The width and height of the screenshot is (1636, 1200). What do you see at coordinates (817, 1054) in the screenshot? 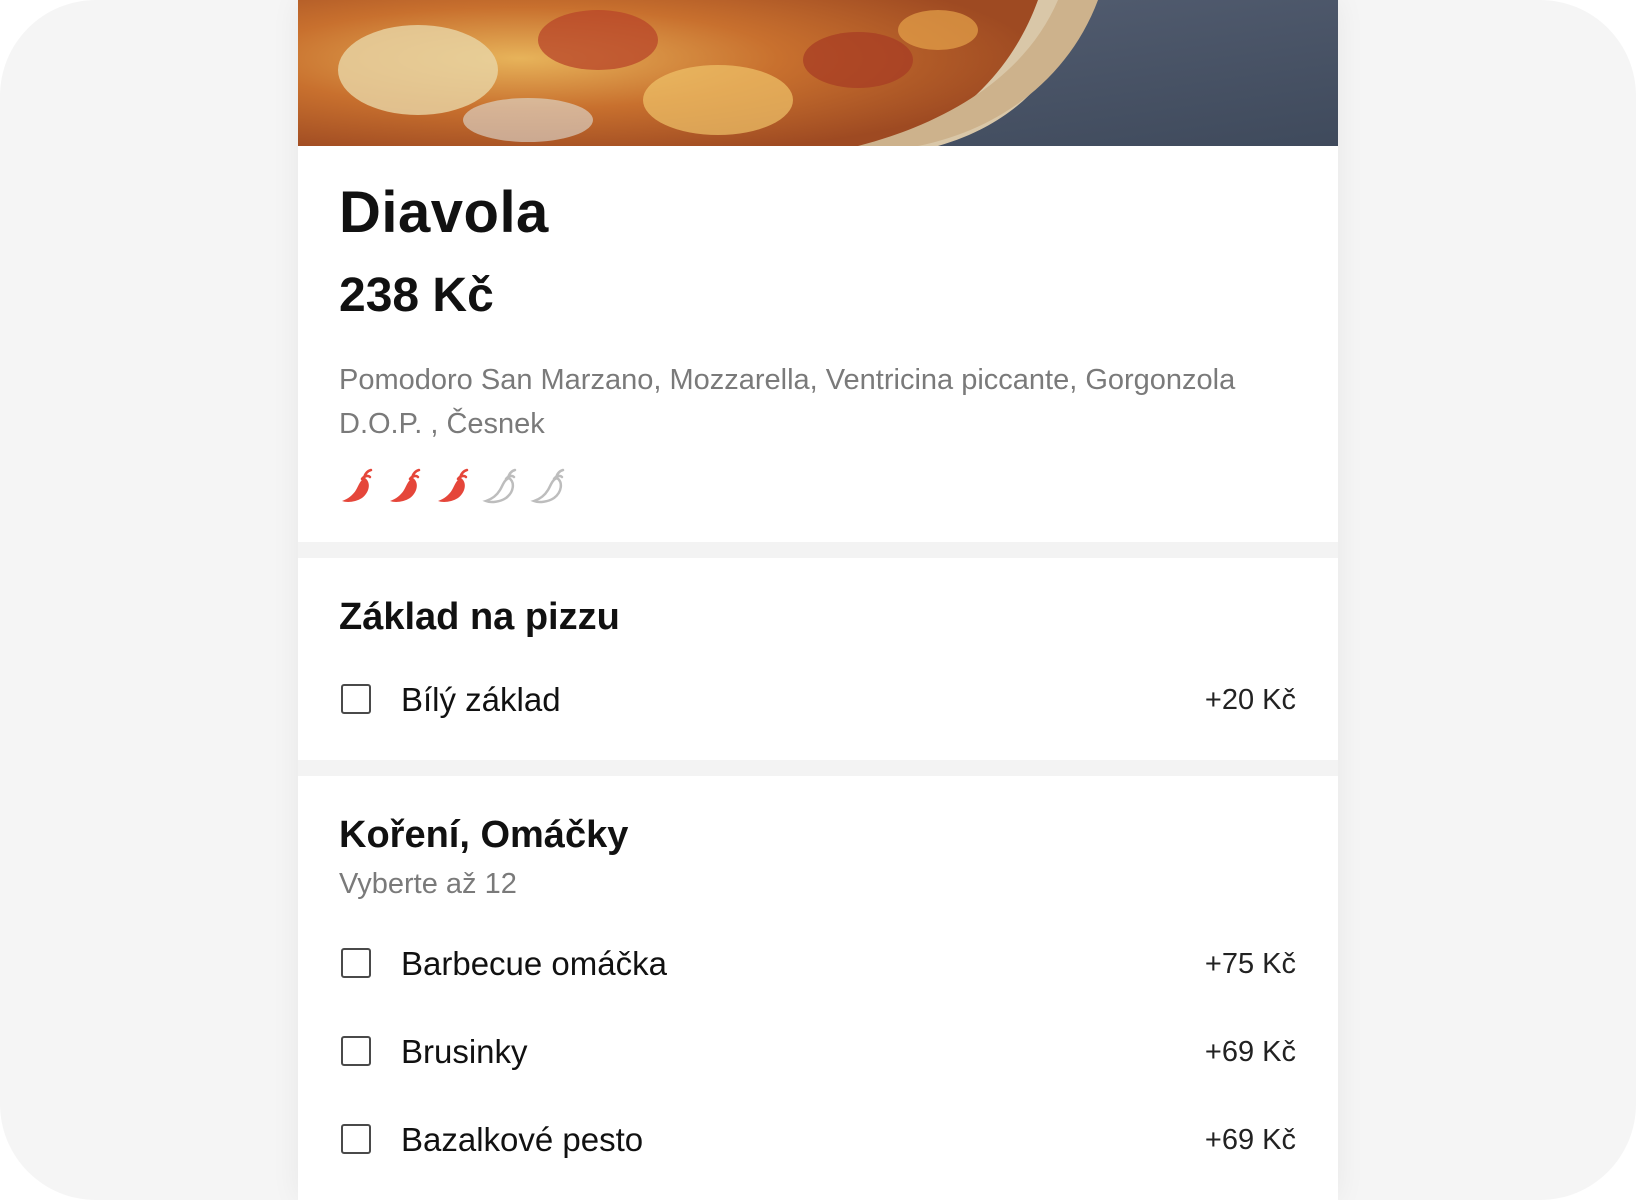
I see `option-cranberries: Brusinky +69 Kč` at bounding box center [817, 1054].